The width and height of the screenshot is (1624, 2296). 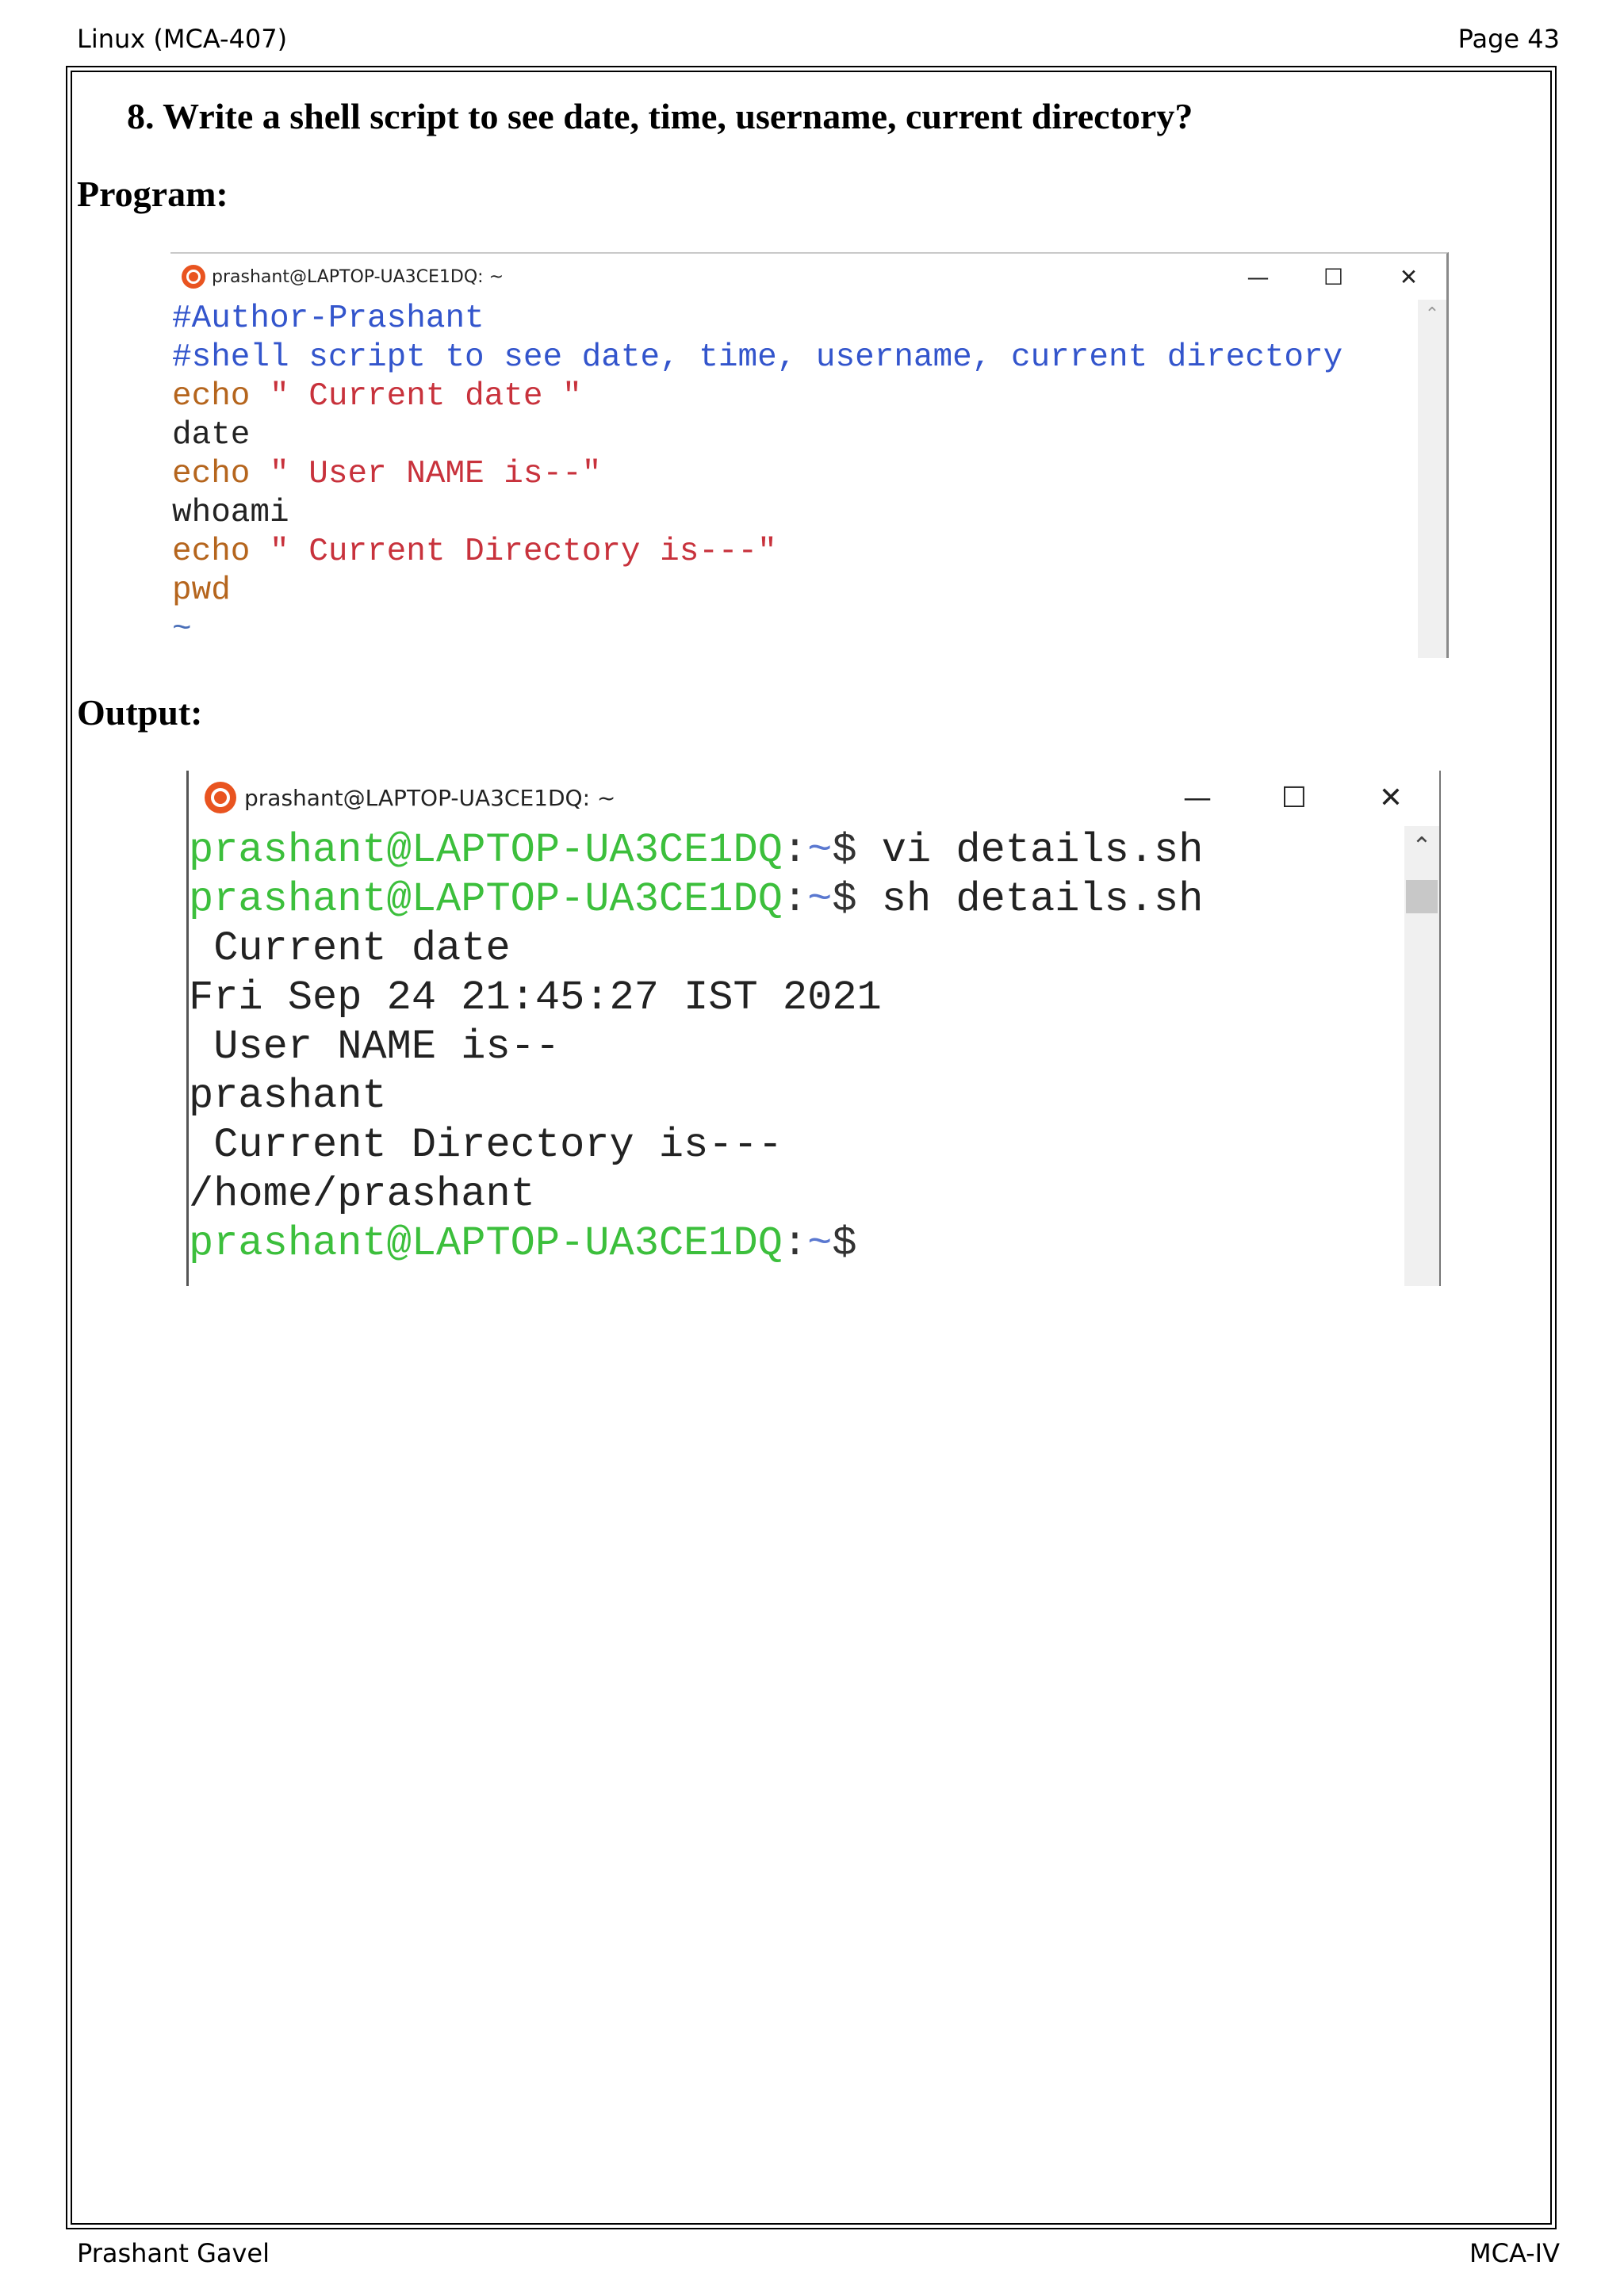 What do you see at coordinates (182, 39) in the screenshot?
I see `header-course: Linux (MCA-407)` at bounding box center [182, 39].